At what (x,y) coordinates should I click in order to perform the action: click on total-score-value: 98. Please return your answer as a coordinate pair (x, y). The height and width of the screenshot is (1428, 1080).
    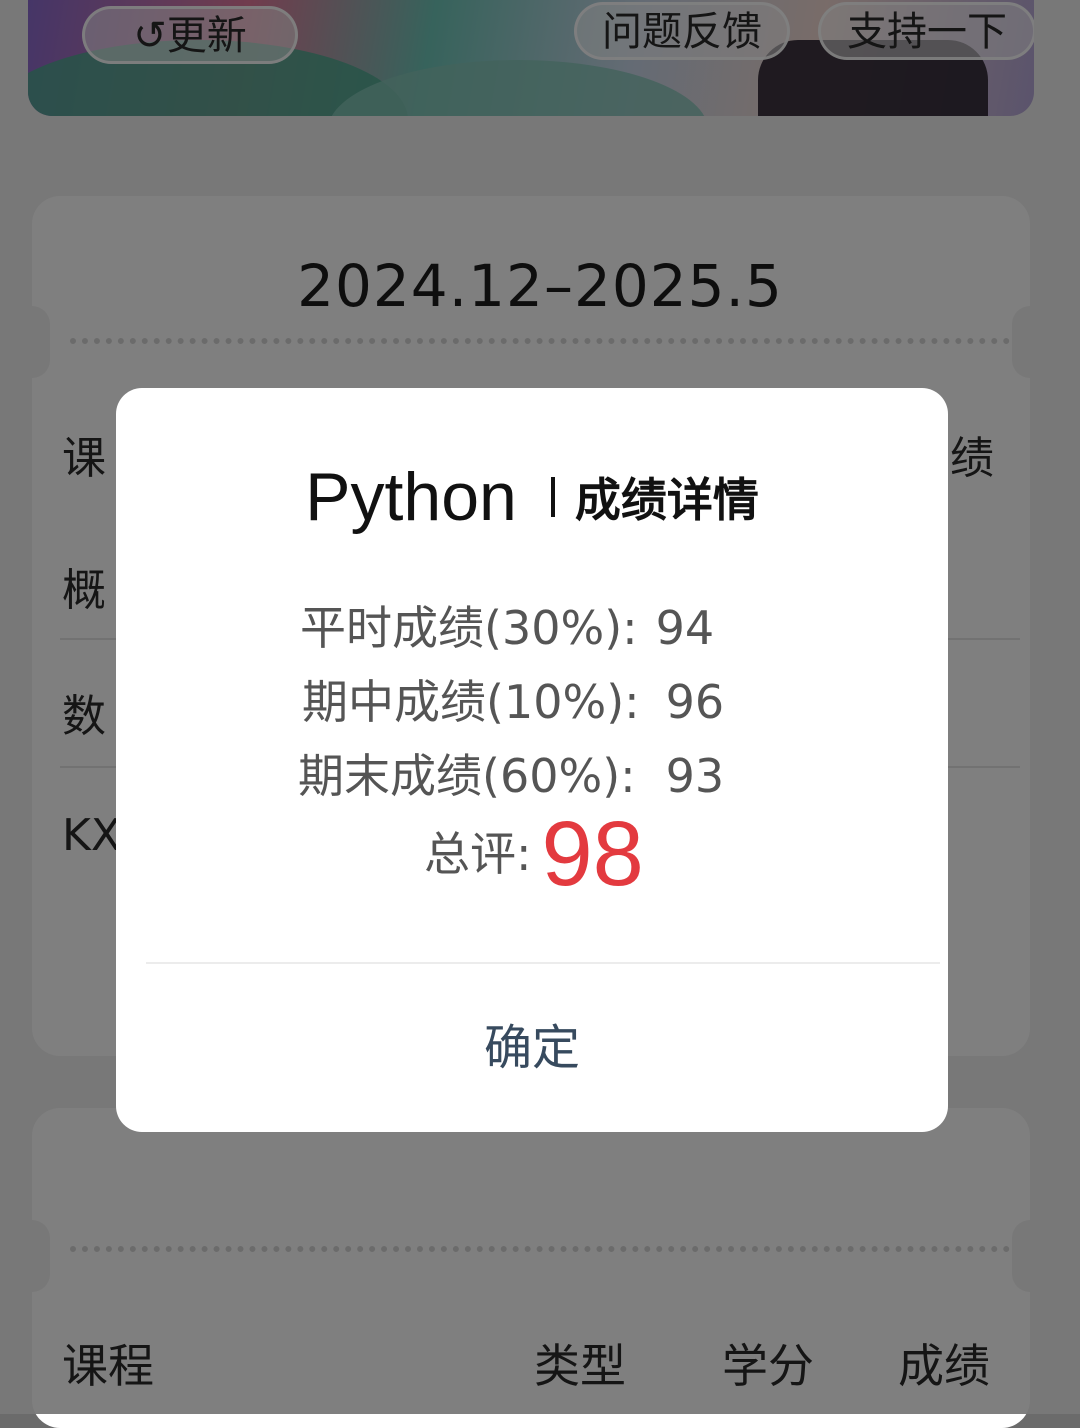
    Looking at the image, I should click on (592, 854).